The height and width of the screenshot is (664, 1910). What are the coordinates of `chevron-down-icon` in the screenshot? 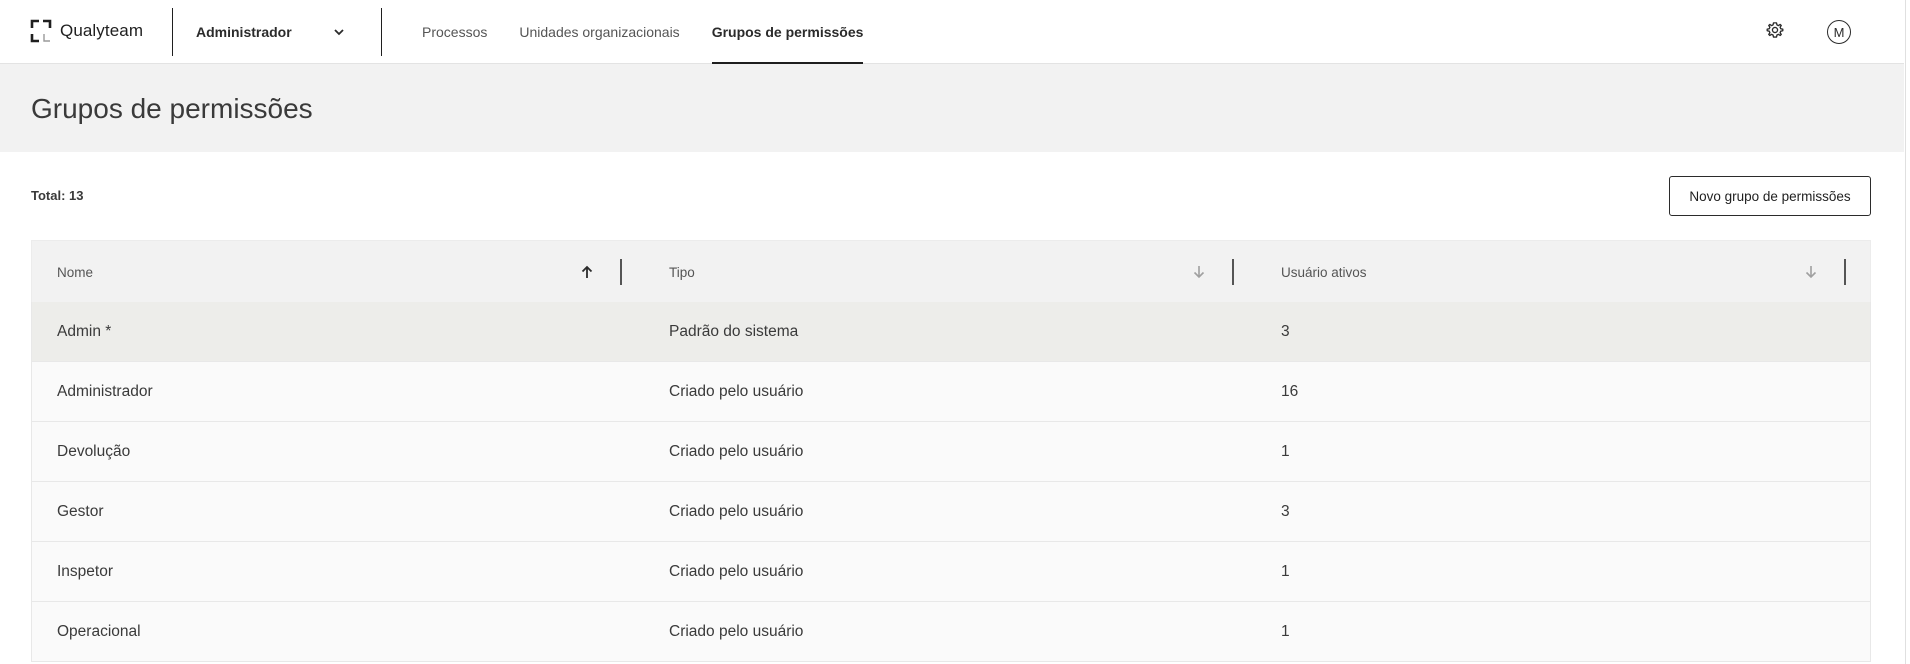 It's located at (339, 32).